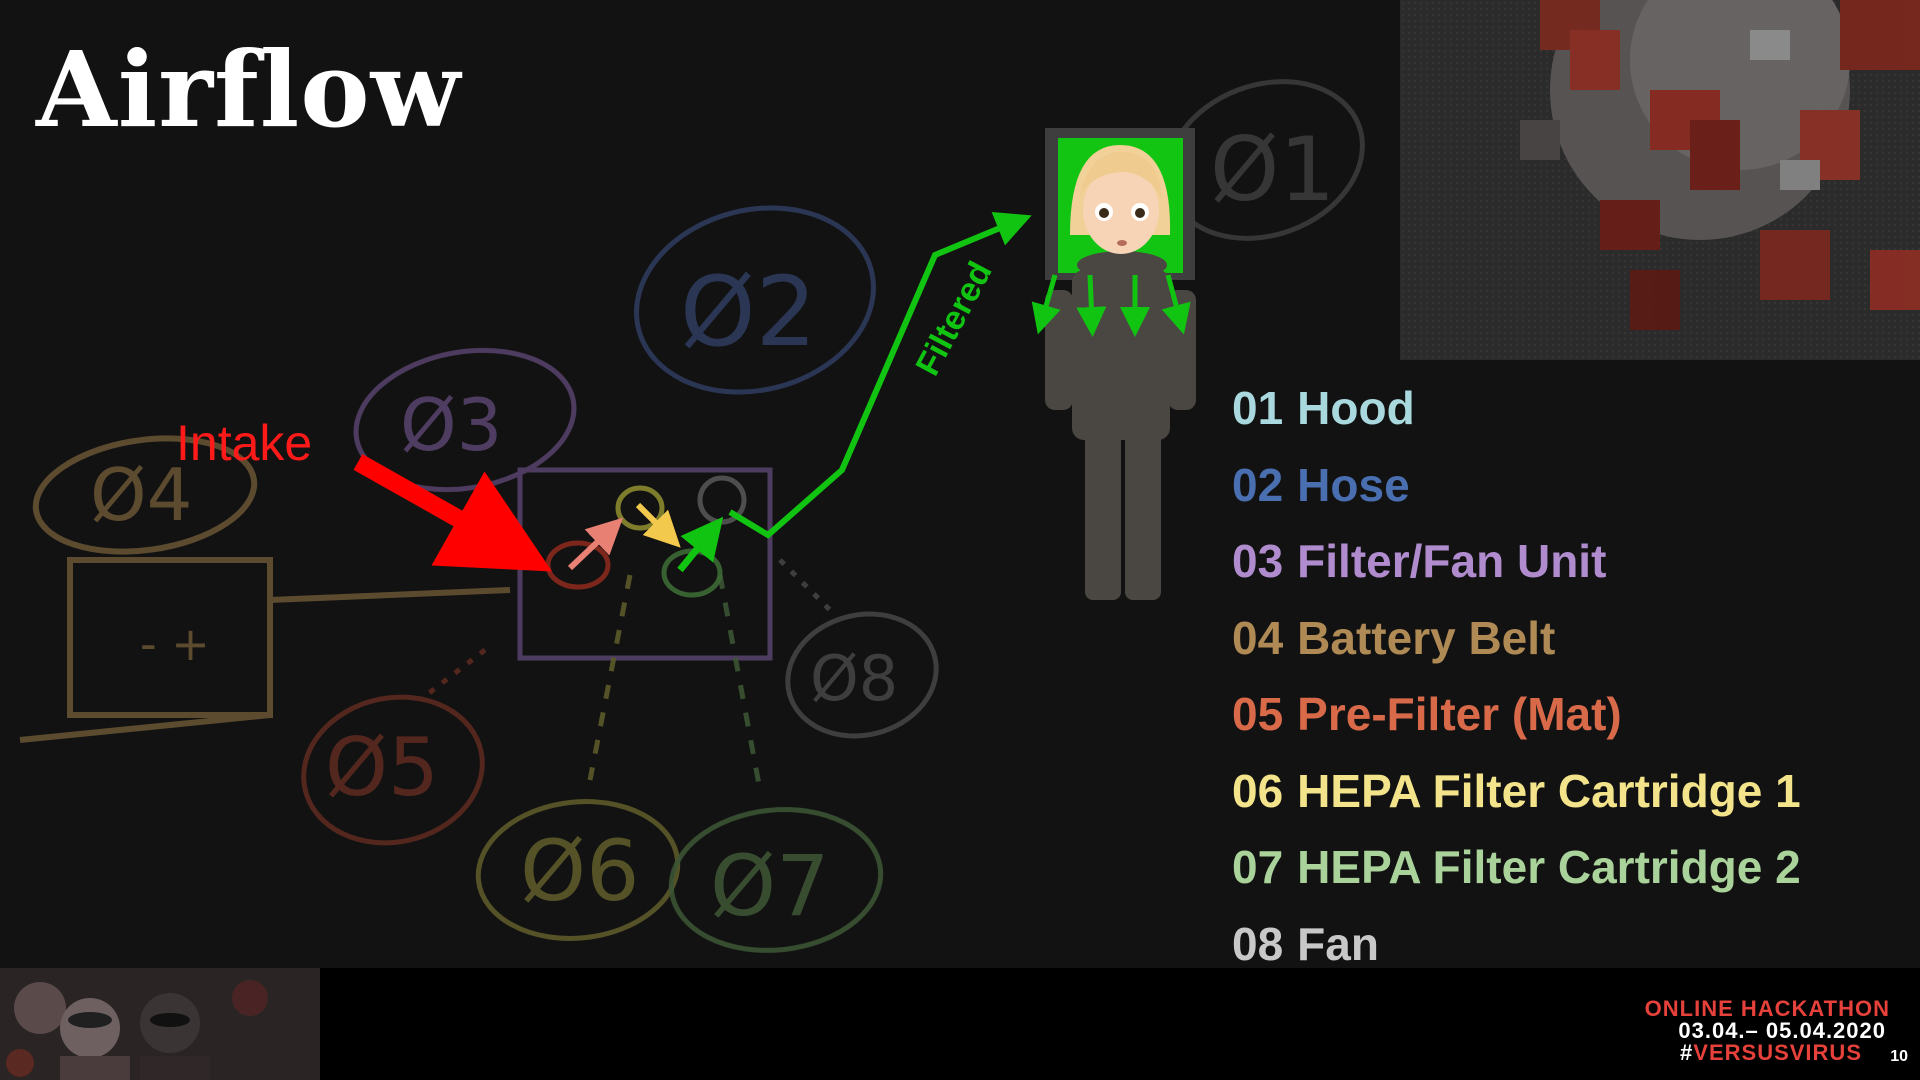 The height and width of the screenshot is (1080, 1920). Describe the element at coordinates (770, 886) in the screenshot. I see `marker-07: Ø7` at that location.